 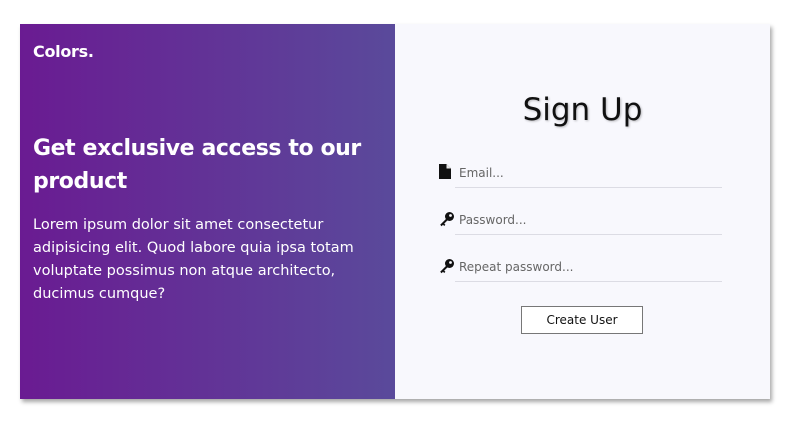 I want to click on email-field-row, so click(x=581, y=174).